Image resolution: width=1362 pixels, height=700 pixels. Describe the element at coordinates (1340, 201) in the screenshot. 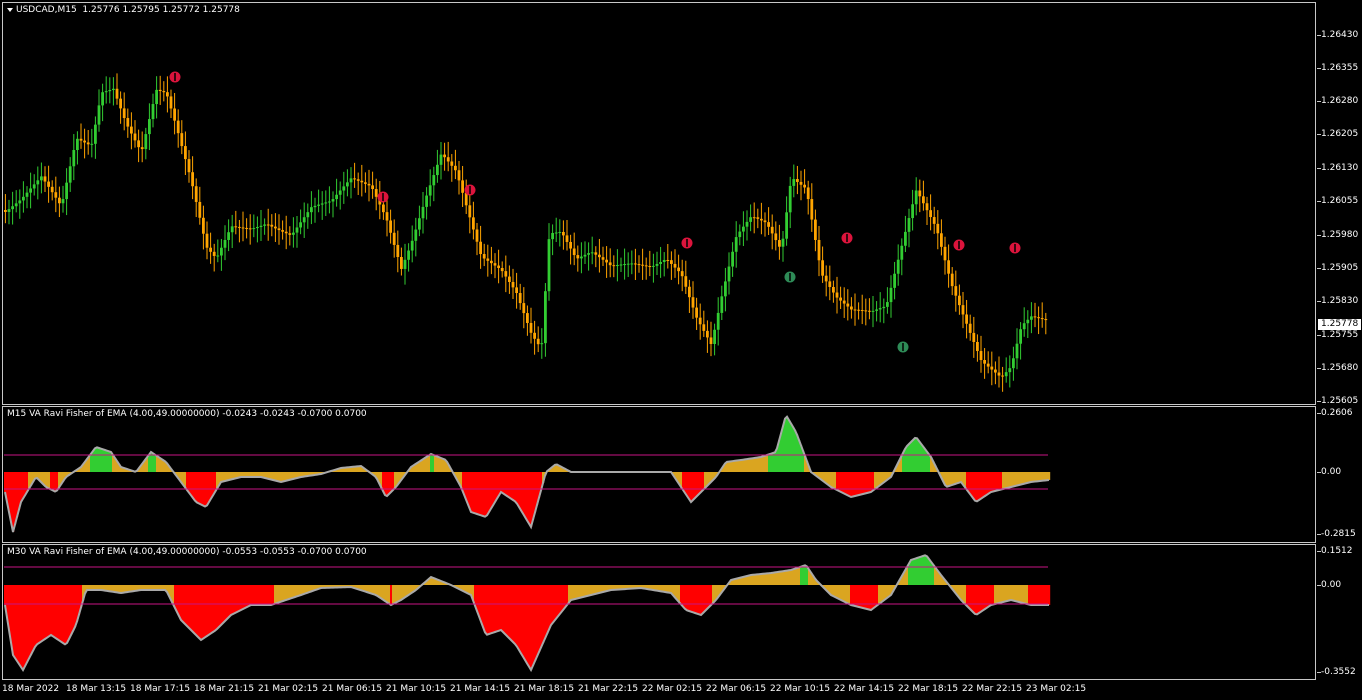

I see `price-label: 1.26055` at that location.